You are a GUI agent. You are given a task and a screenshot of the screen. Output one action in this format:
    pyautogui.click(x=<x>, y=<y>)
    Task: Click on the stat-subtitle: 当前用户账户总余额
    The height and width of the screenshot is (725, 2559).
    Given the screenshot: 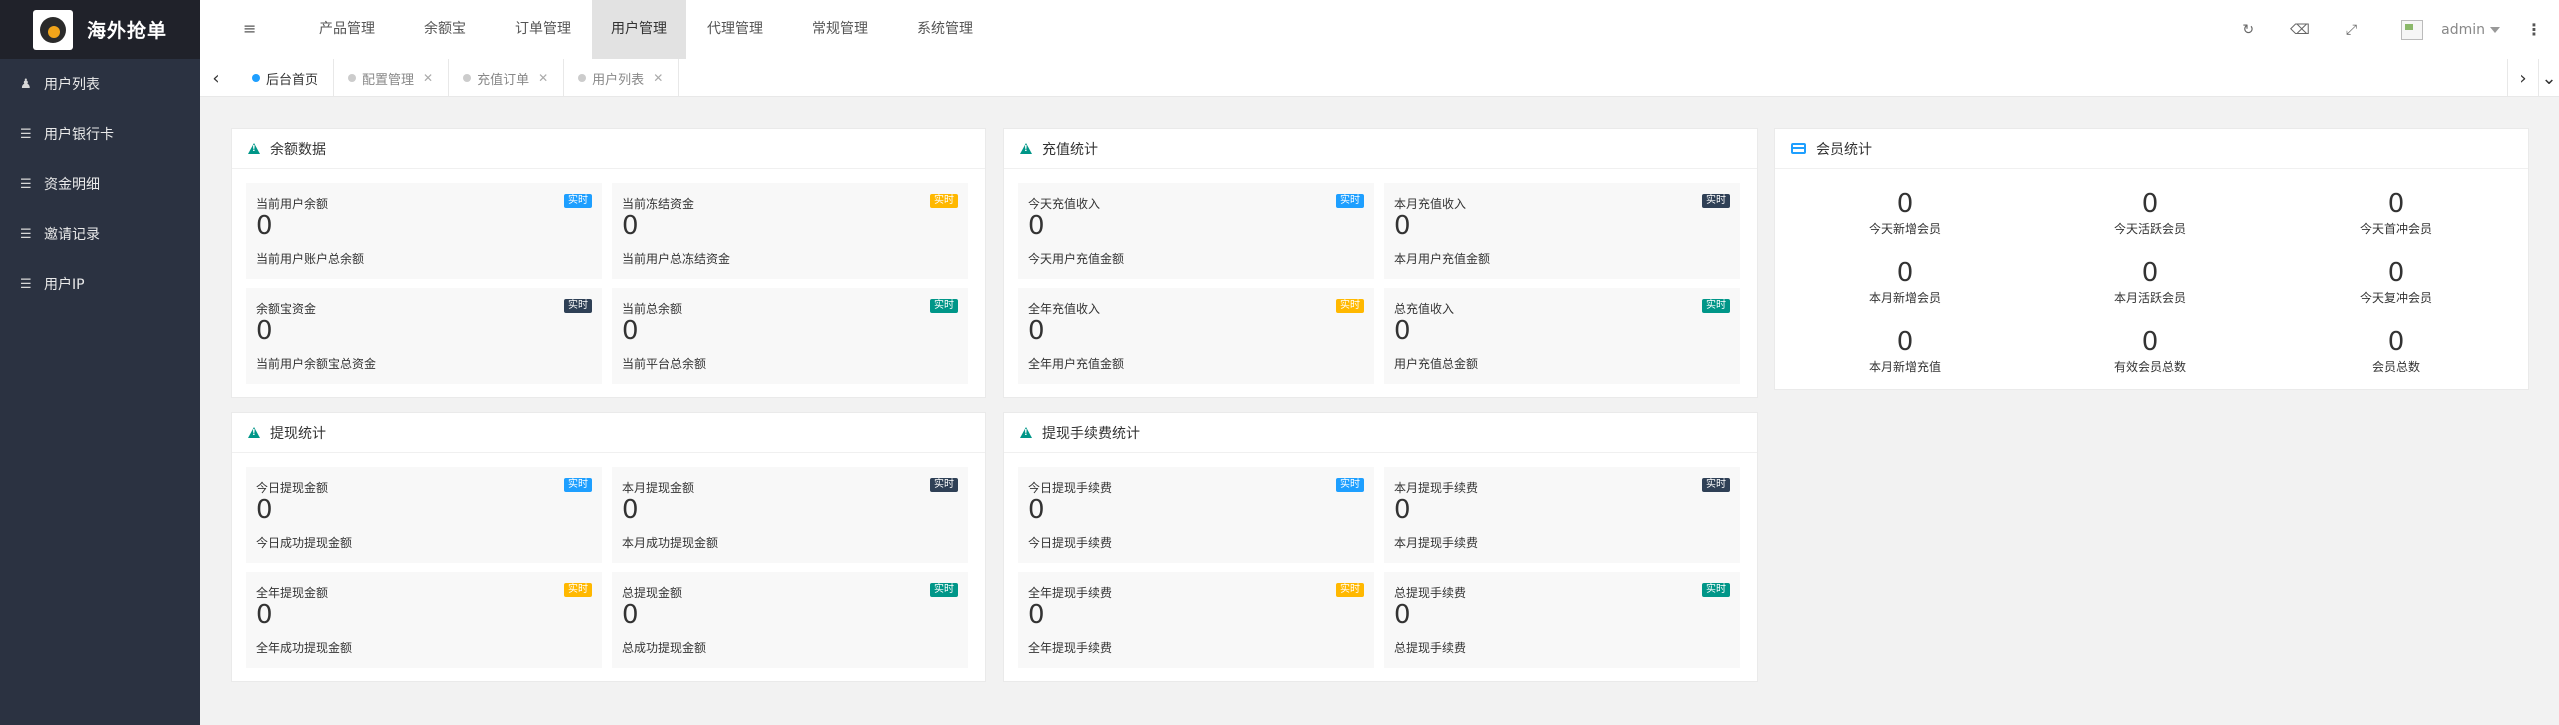 What is the action you would take?
    pyautogui.click(x=310, y=259)
    